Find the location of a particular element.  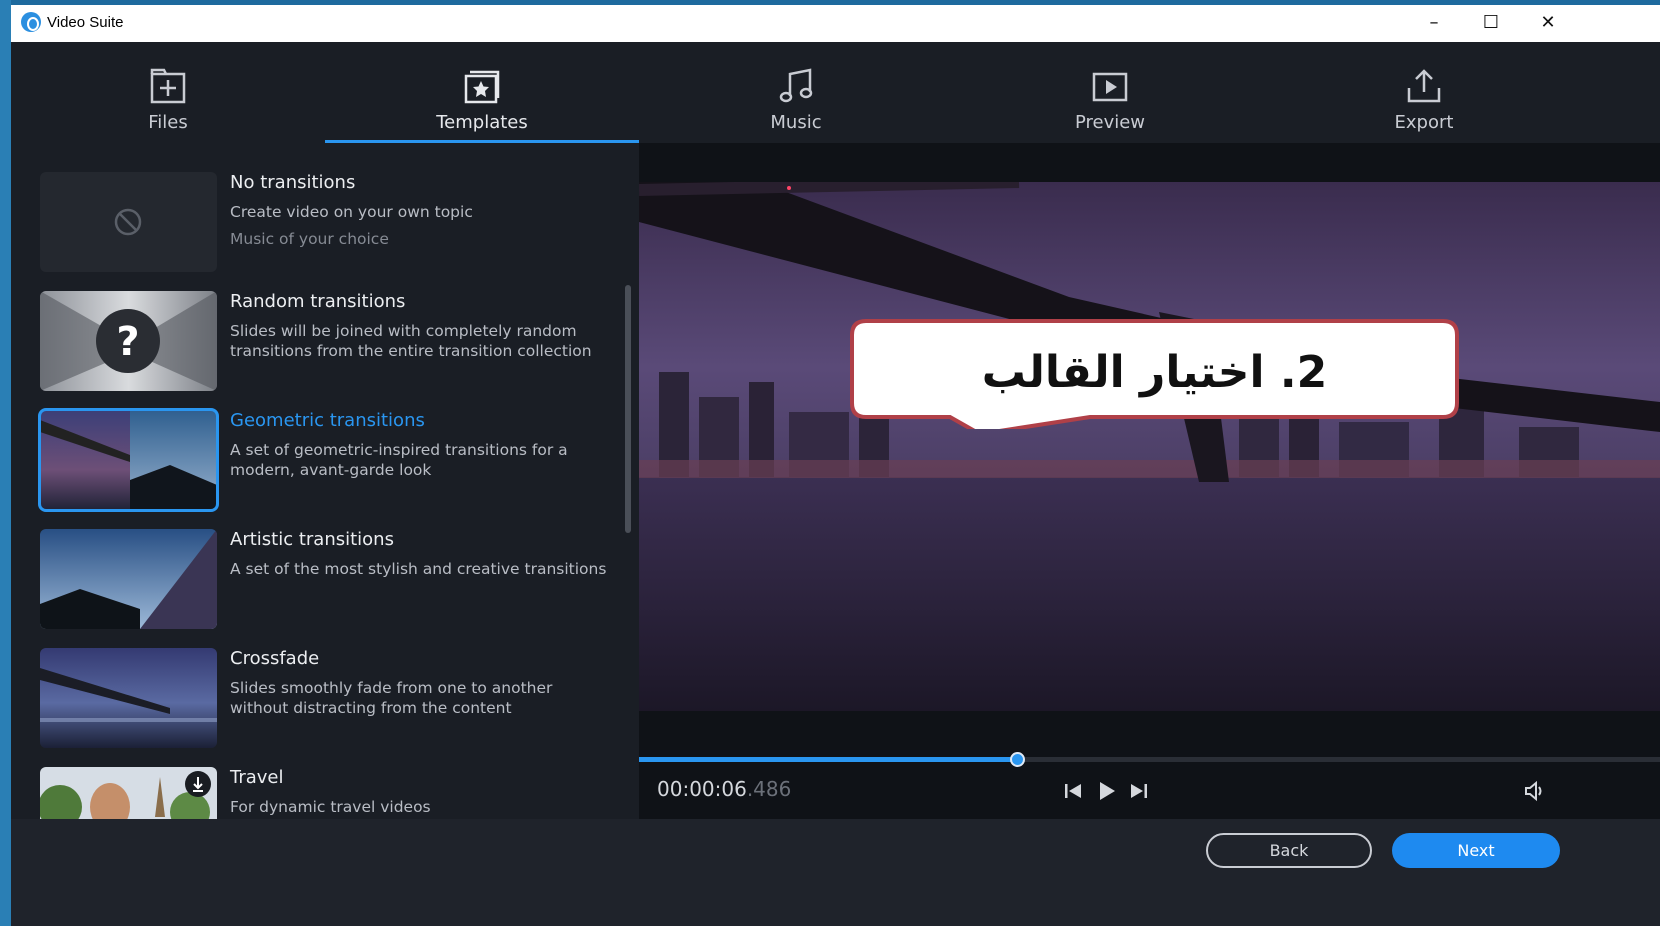

template-star-icon is located at coordinates (482, 87).